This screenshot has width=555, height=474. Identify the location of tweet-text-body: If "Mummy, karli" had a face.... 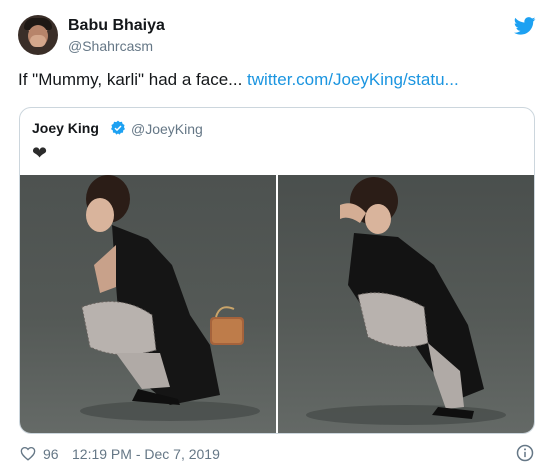
(133, 79).